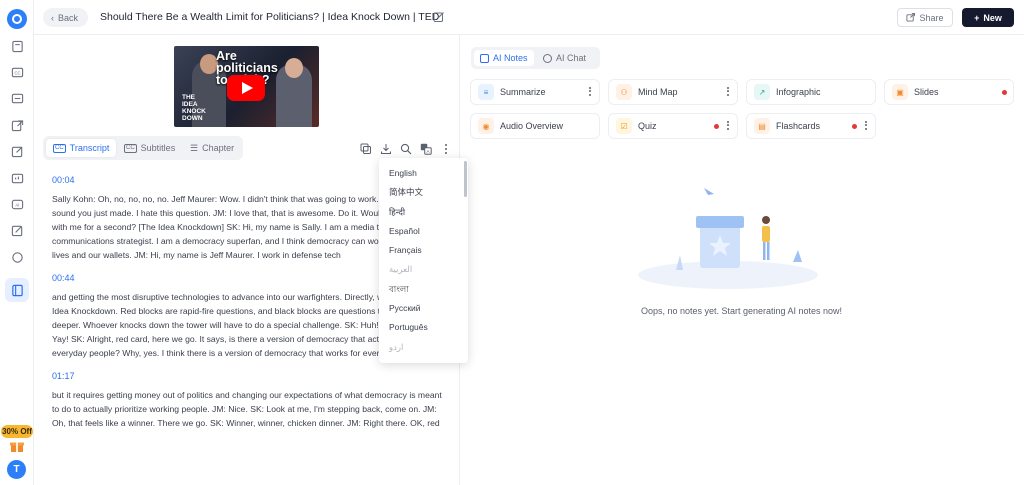  I want to click on play-button-icon, so click(246, 88).